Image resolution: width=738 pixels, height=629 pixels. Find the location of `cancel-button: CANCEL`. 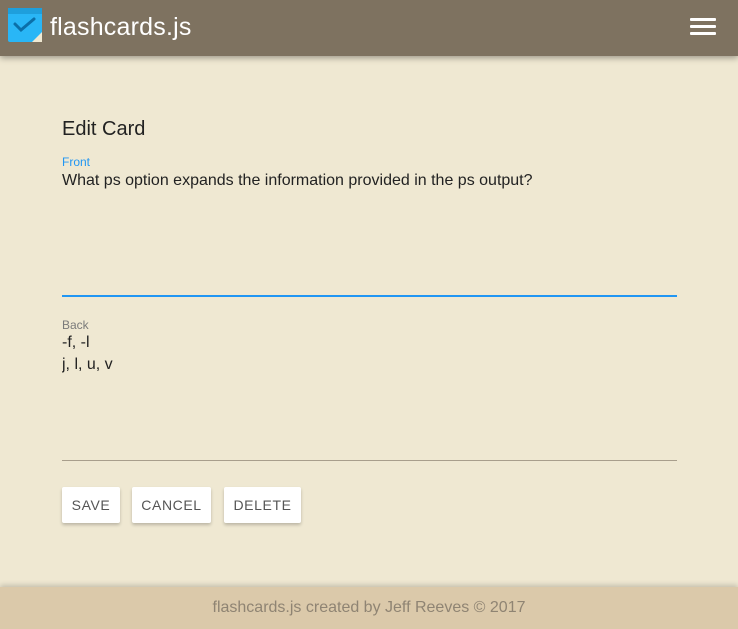

cancel-button: CANCEL is located at coordinates (171, 505).